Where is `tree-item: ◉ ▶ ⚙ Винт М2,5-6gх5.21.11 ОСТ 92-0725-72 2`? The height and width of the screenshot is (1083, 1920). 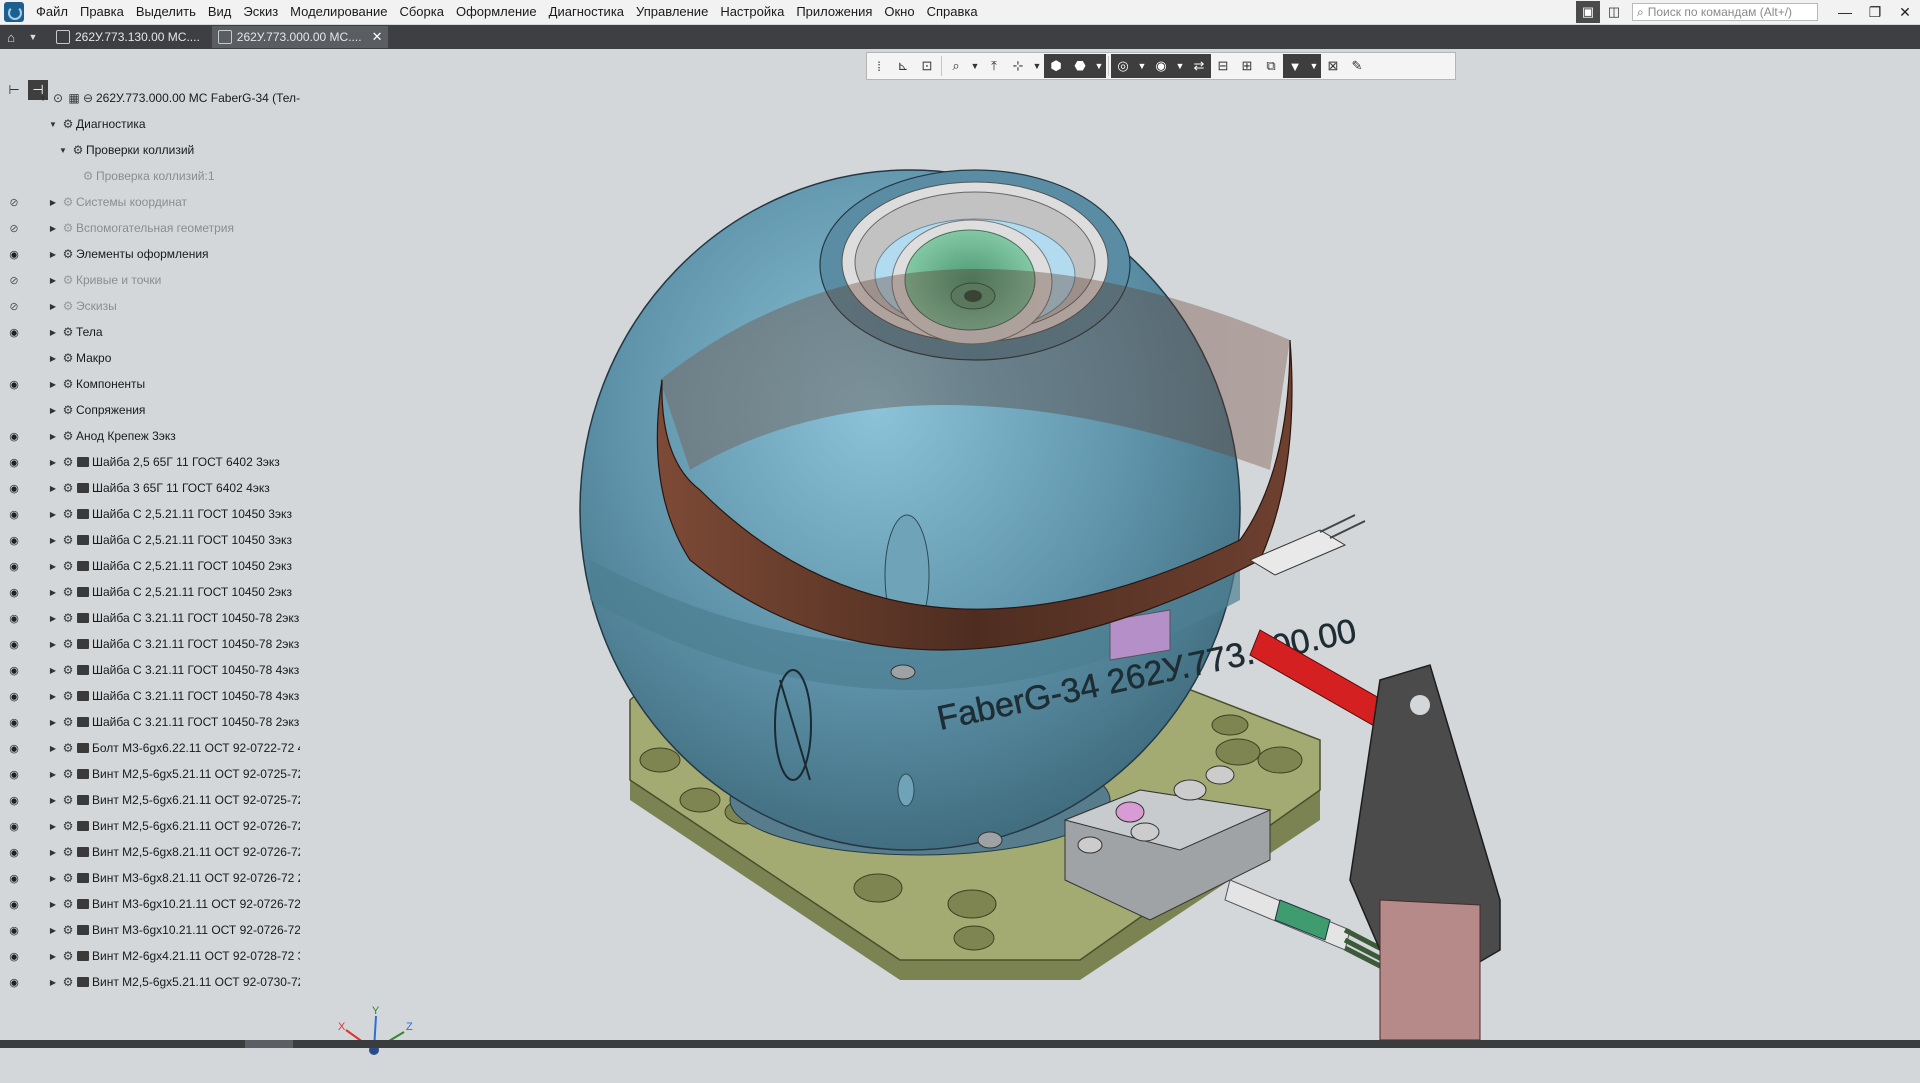 tree-item: ◉ ▶ ⚙ Винт М2,5-6gх5.21.11 ОСТ 92-0725-72 2 is located at coordinates (150, 774).